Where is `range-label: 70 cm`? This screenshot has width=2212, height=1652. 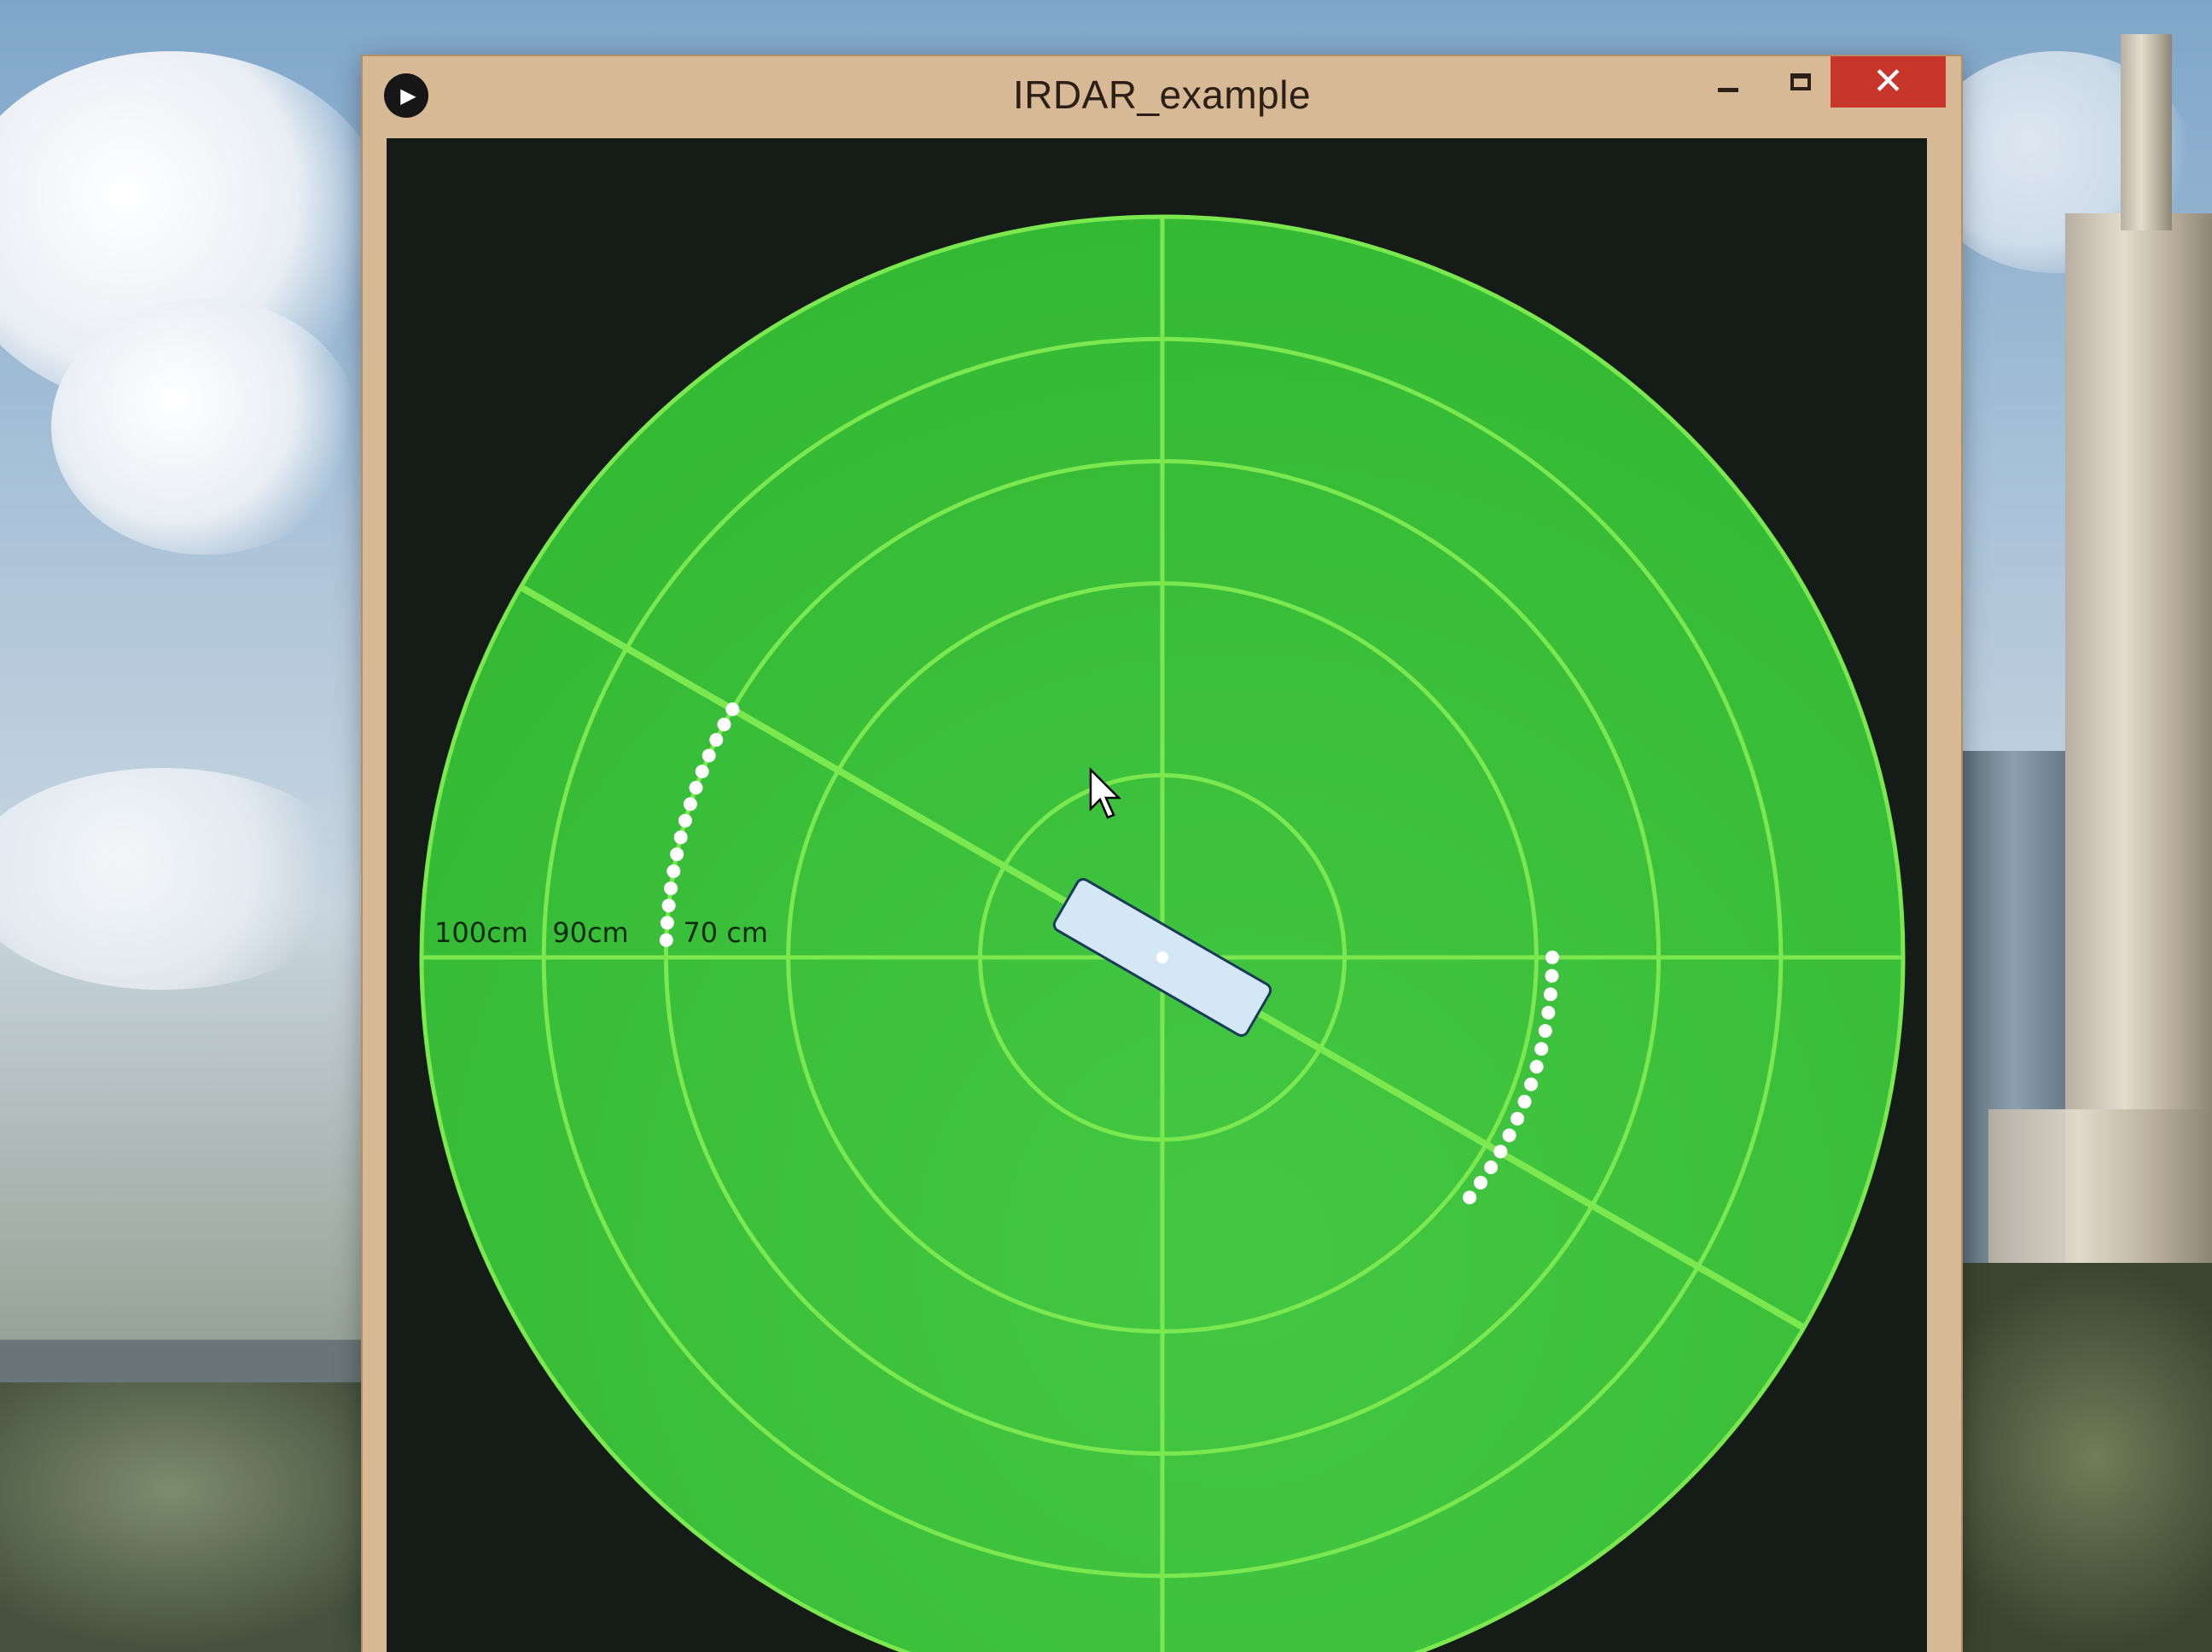
range-label: 70 cm is located at coordinates (725, 932).